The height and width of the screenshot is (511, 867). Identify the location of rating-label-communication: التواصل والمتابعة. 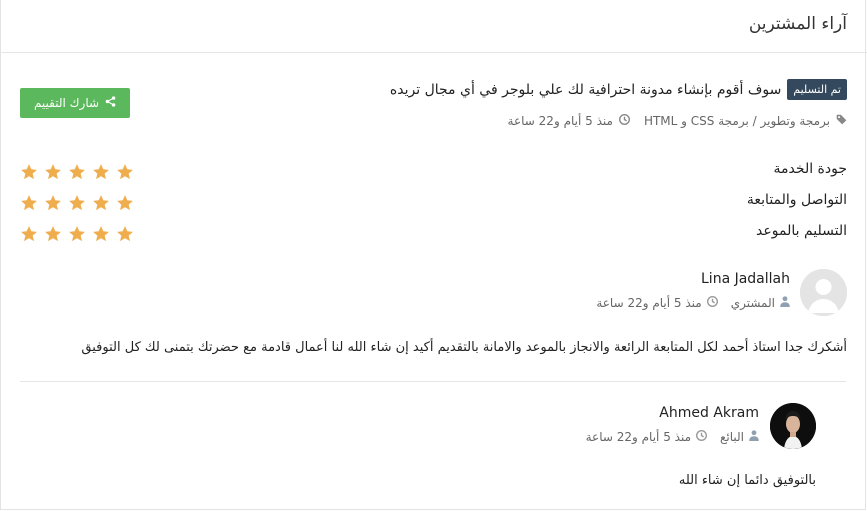
(796, 200).